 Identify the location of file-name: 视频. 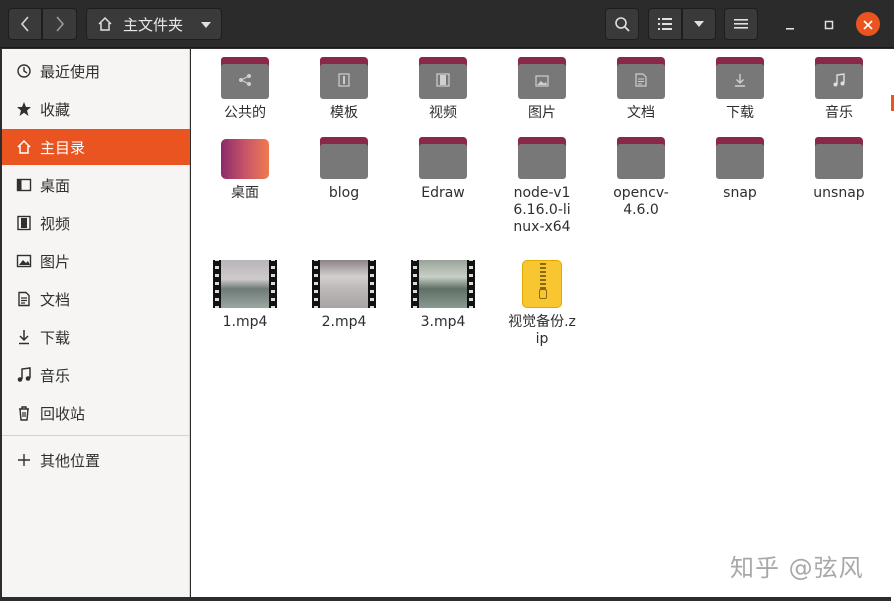
(443, 113).